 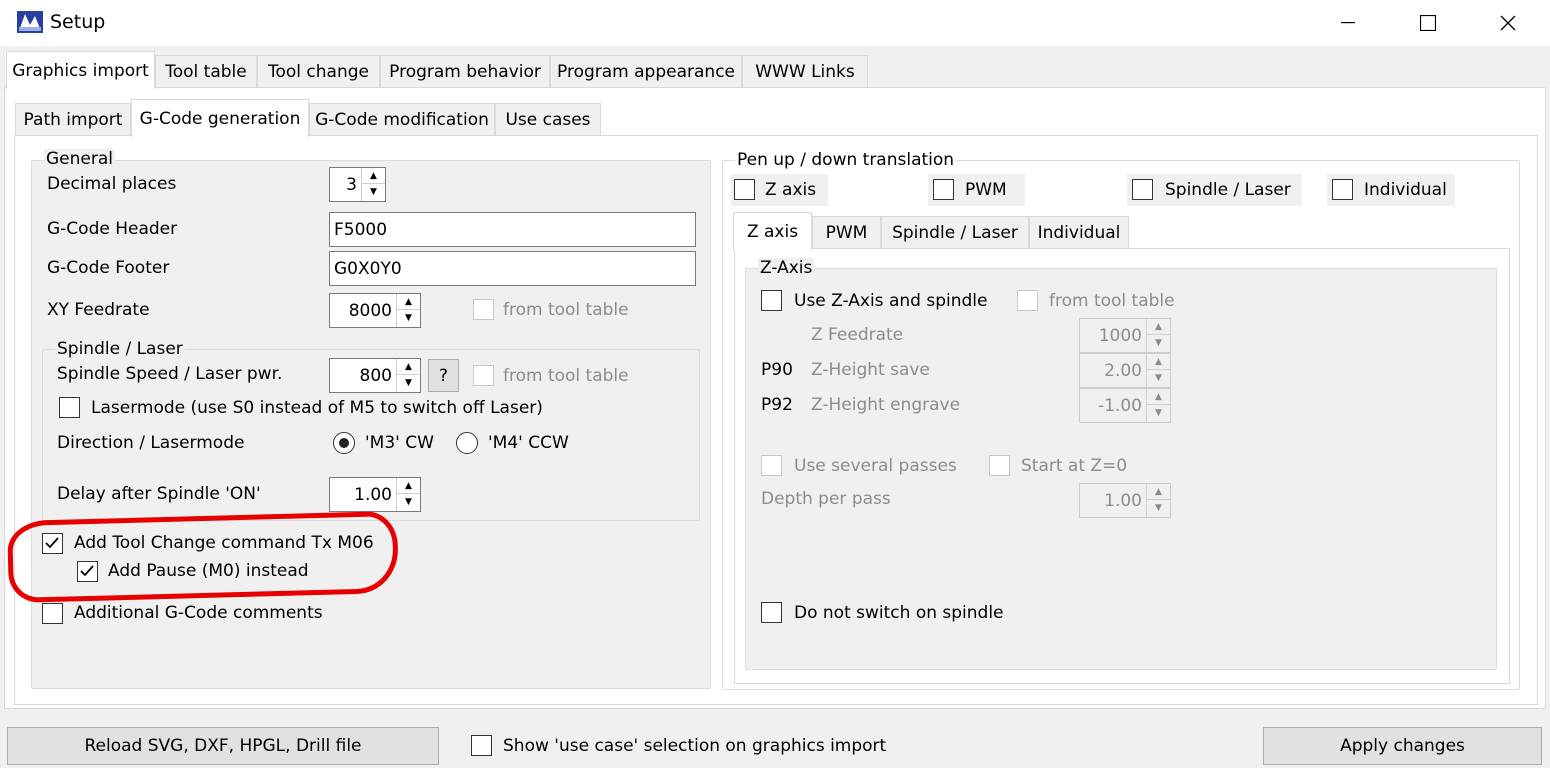 I want to click on p90-label: P90, so click(x=777, y=370).